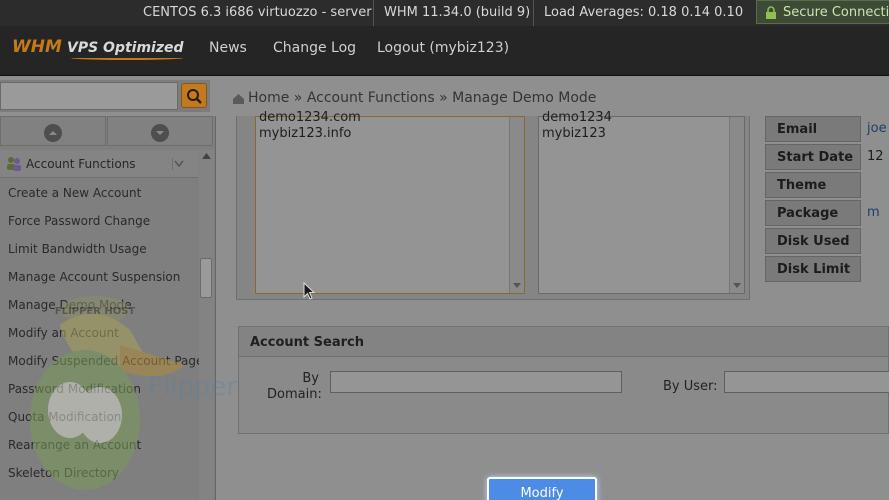 The image size is (889, 500). I want to click on info-value: 12, so click(875, 156).